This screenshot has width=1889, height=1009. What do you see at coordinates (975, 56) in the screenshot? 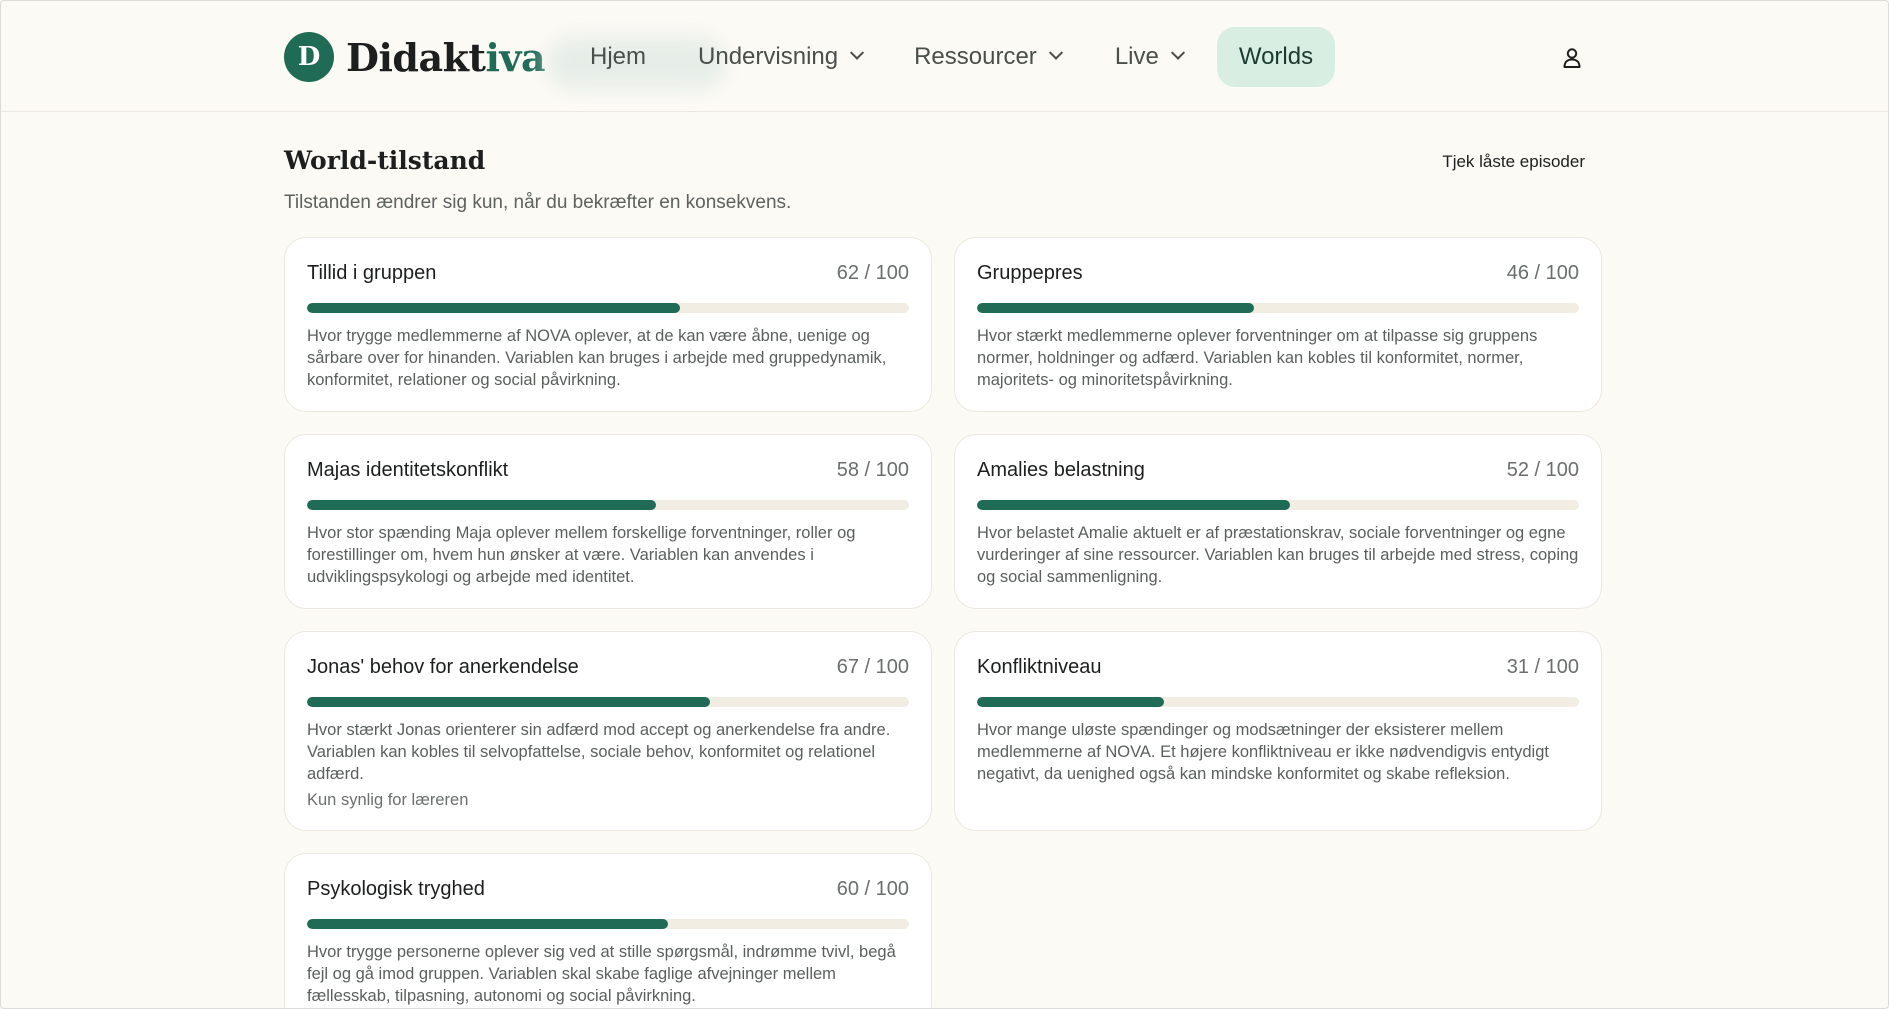
I see `nav-ressourcer-label: Ressourcer` at bounding box center [975, 56].